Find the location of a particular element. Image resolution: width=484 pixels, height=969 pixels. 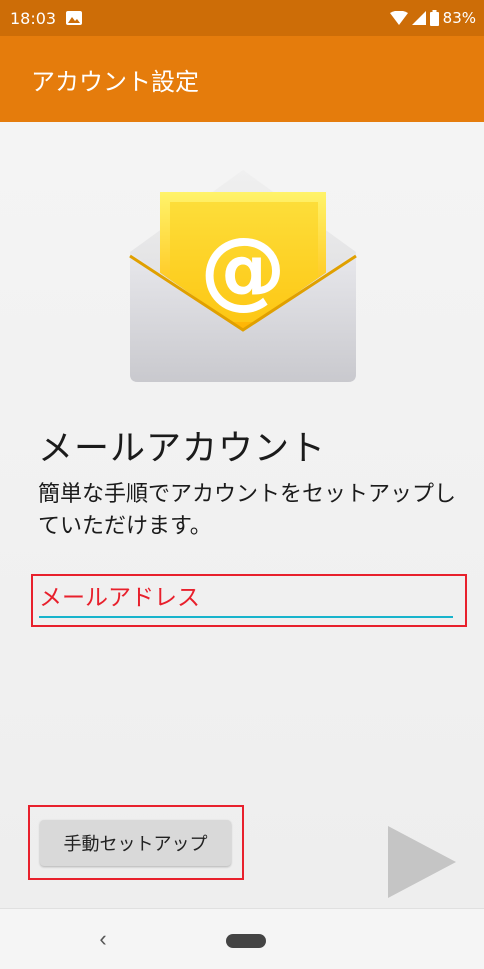

wifi-icon is located at coordinates (398, 18).